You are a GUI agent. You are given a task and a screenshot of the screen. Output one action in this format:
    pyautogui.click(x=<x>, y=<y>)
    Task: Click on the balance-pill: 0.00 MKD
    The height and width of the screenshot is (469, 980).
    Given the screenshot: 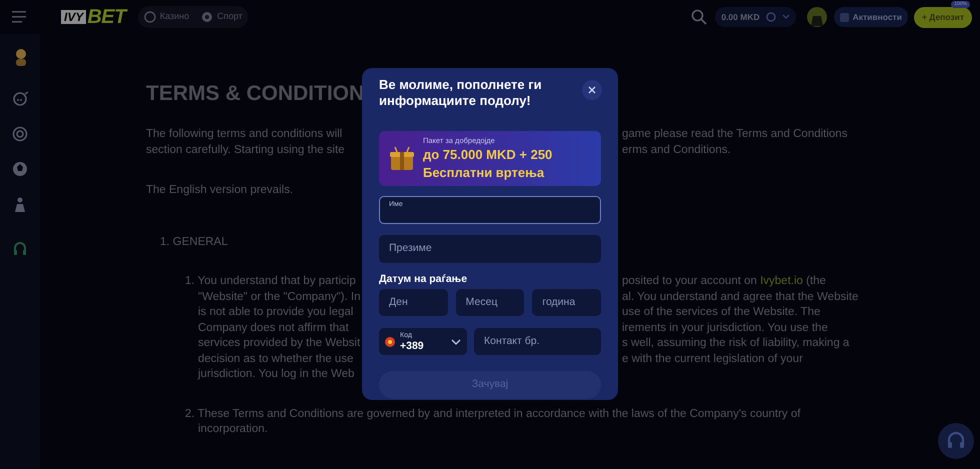 What is the action you would take?
    pyautogui.click(x=755, y=17)
    